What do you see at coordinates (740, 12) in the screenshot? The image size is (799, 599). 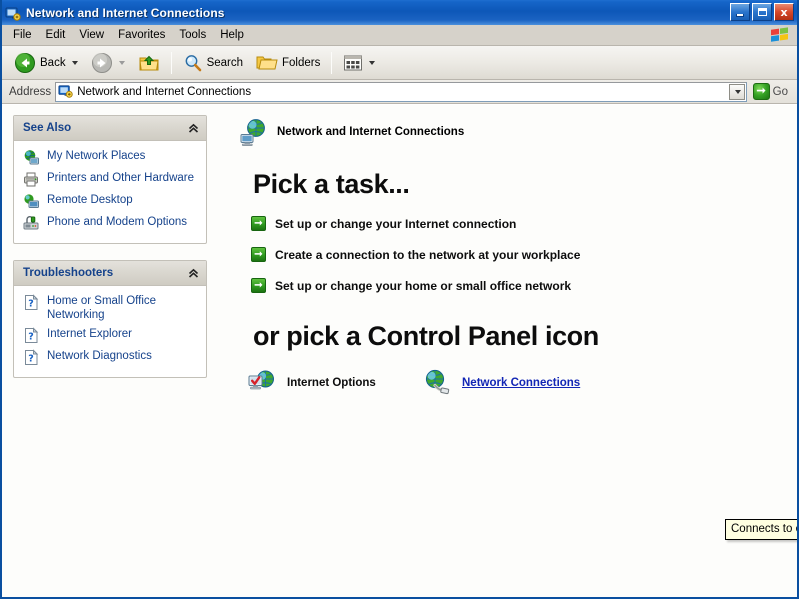 I see `minimize-button` at bounding box center [740, 12].